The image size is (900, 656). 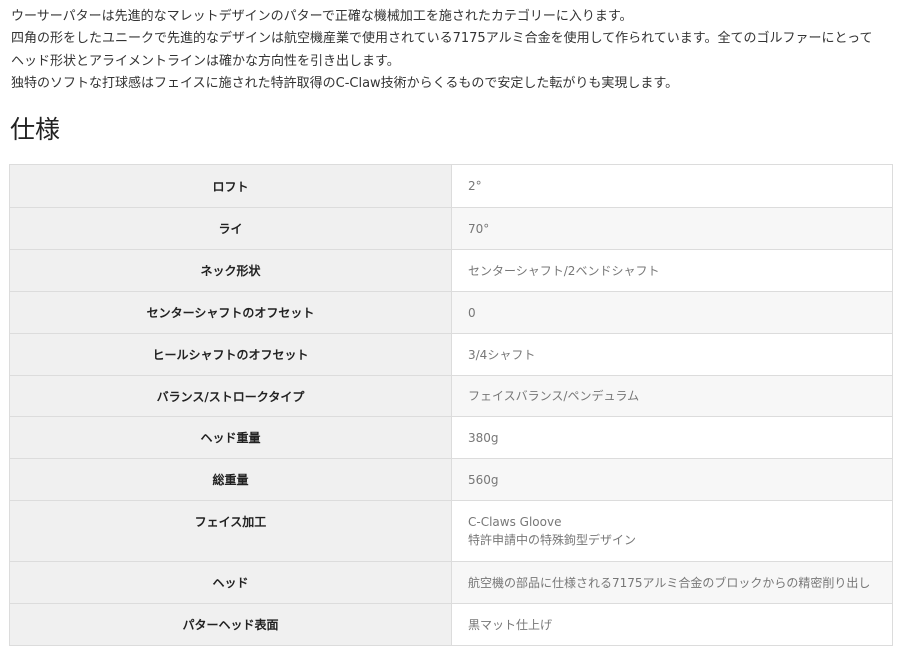 I want to click on spec-value: 560g, so click(x=672, y=479).